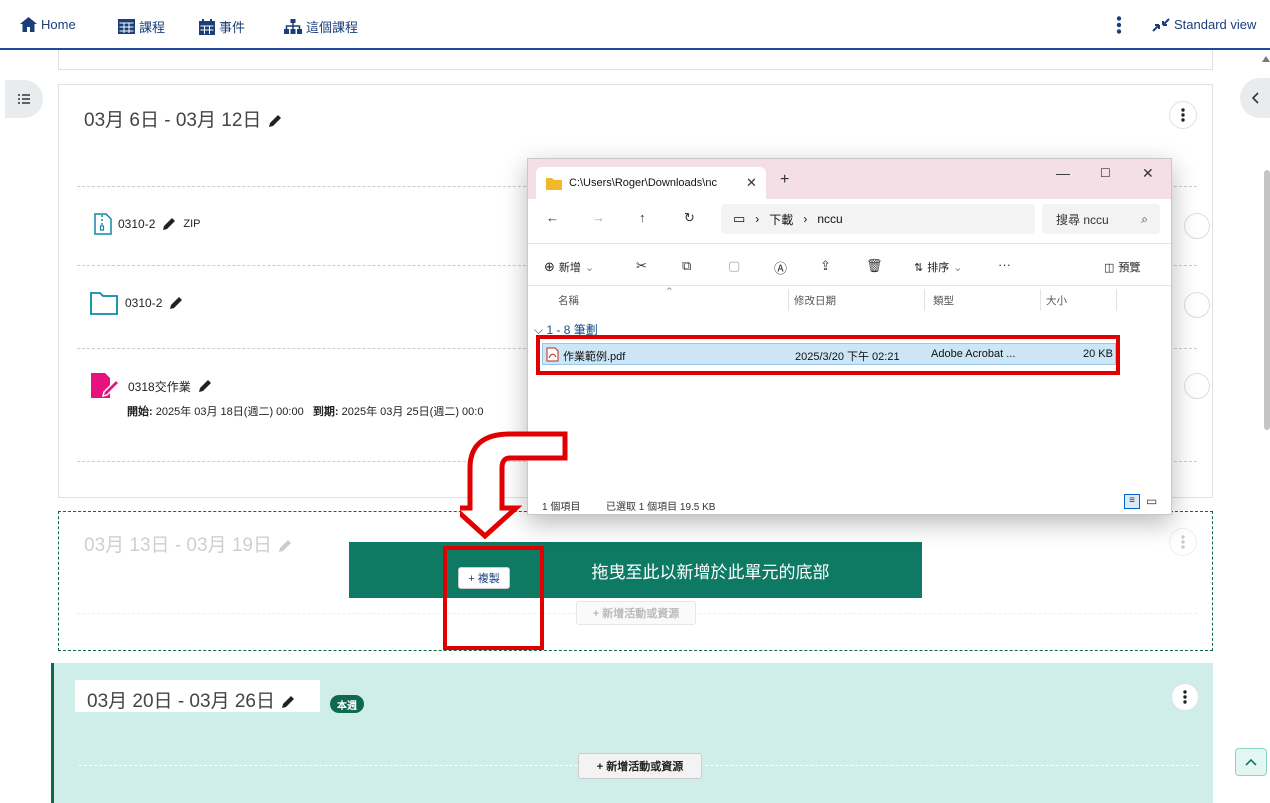 Image resolution: width=1270 pixels, height=803 pixels. What do you see at coordinates (183, 118) in the screenshot?
I see `section-title: 03月 6日 - 03月 12日` at bounding box center [183, 118].